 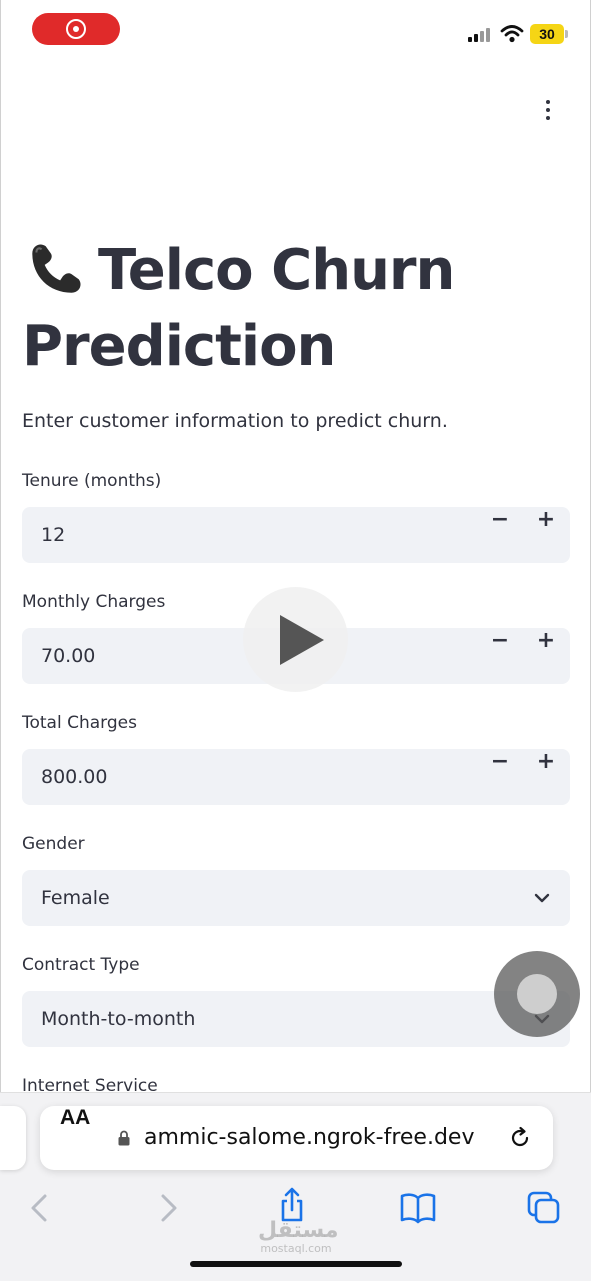 I want to click on gender-label: Gender, so click(x=53, y=844).